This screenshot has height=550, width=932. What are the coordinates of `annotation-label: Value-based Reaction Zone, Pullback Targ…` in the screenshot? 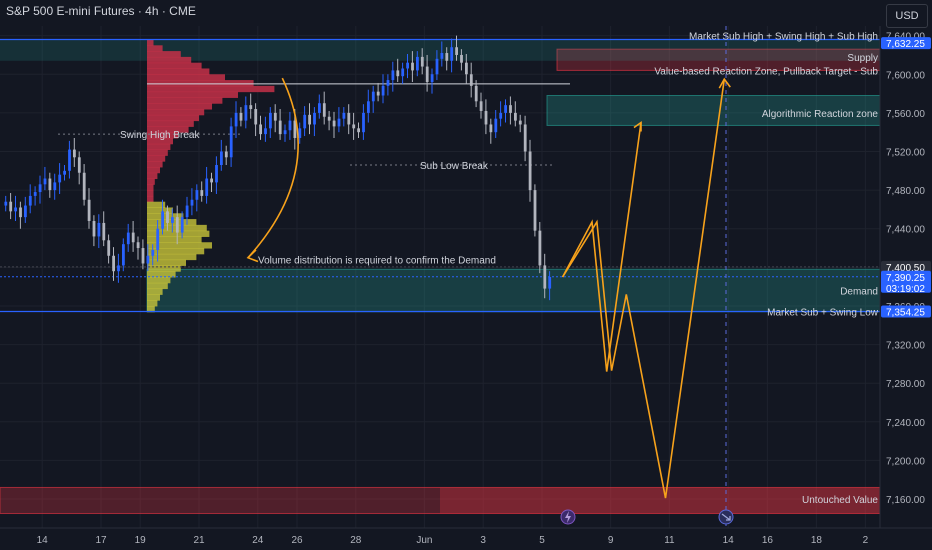 It's located at (766, 71).